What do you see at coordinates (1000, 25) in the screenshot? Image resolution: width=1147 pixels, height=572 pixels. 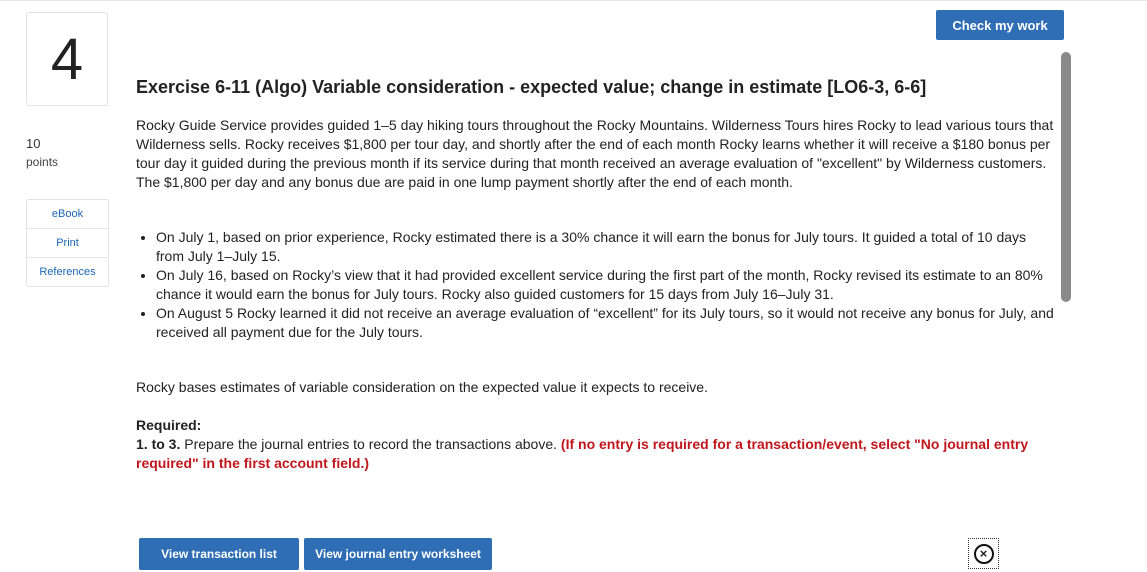 I see `check-my-work-button: Check my work` at bounding box center [1000, 25].